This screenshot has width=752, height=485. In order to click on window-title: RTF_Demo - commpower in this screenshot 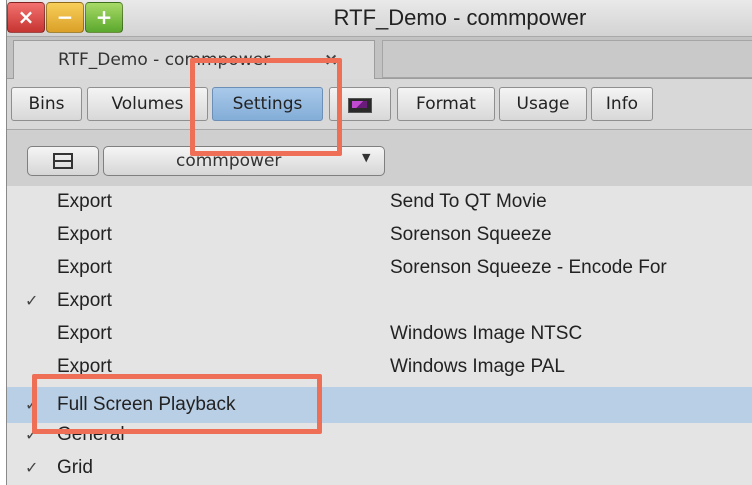, I will do `click(379, 18)`.